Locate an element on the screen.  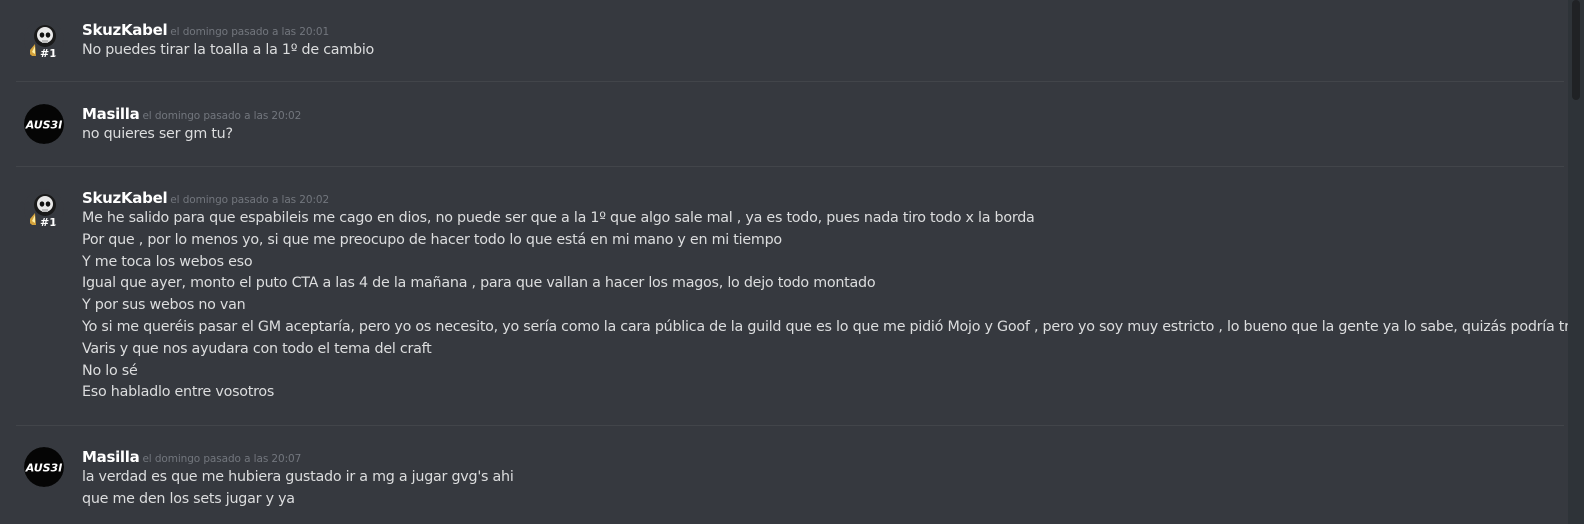
message-header: SkuzKabel el domingo pasado a las 20:02 is located at coordinates (205, 199).